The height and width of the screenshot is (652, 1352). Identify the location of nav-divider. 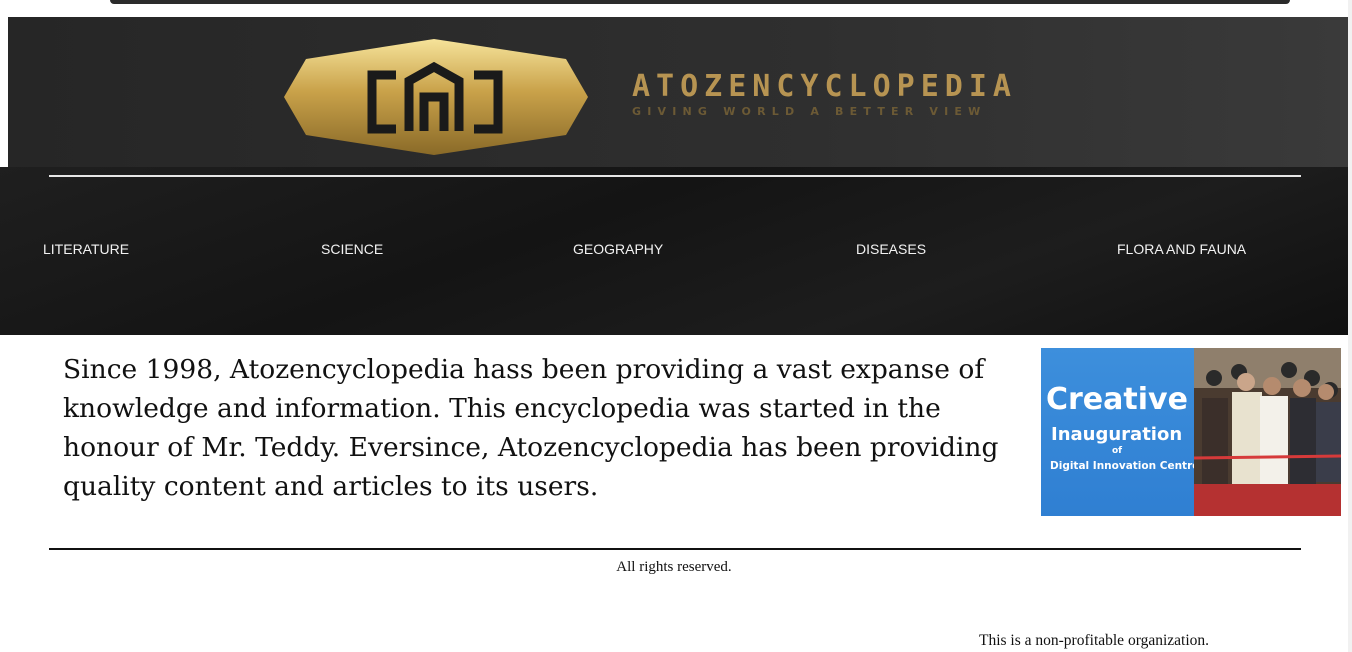
(675, 176).